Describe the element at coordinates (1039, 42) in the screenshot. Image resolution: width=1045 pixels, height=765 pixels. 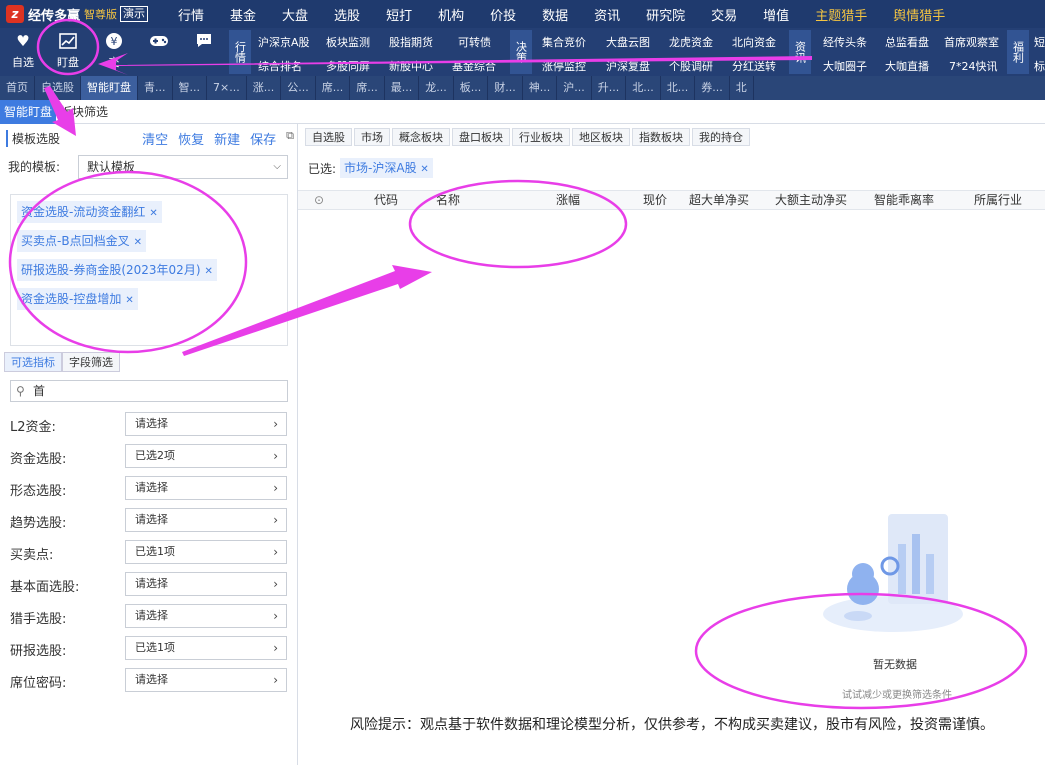
I see `toolbar-link: 短` at that location.